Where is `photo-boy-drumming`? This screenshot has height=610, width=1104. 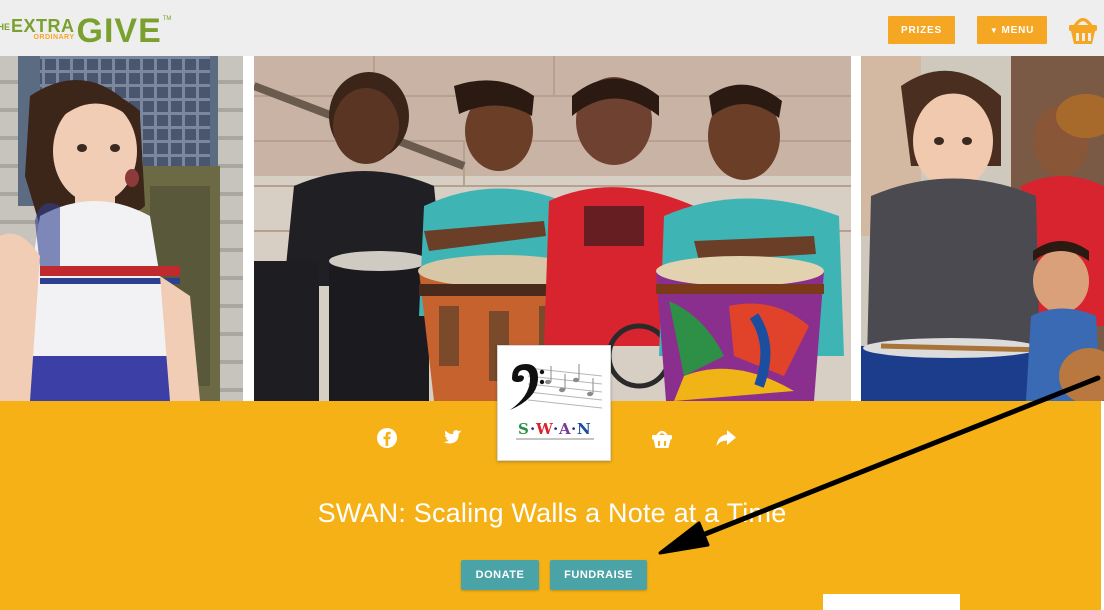 photo-boy-drumming is located at coordinates (982, 228).